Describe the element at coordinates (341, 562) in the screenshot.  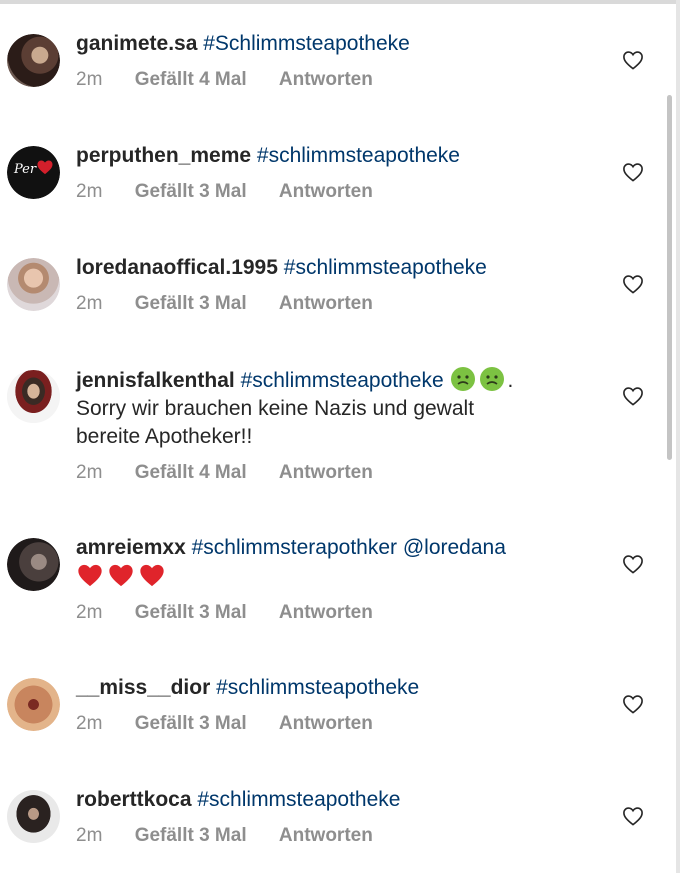
I see `comment-text: amreiemxx #schlimmsterapothker @loredana` at that location.